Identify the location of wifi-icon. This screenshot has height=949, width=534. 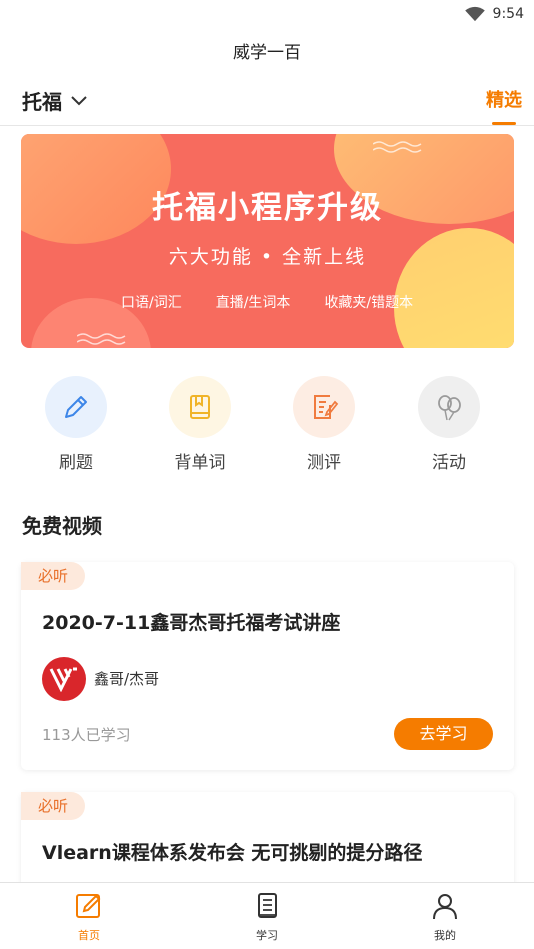
(475, 14).